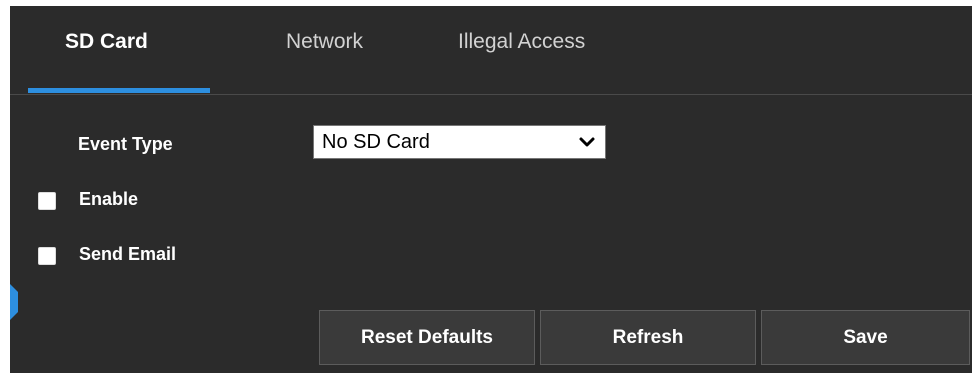 The width and height of the screenshot is (972, 373). What do you see at coordinates (14, 302) in the screenshot?
I see `side-expand-handle-icon` at bounding box center [14, 302].